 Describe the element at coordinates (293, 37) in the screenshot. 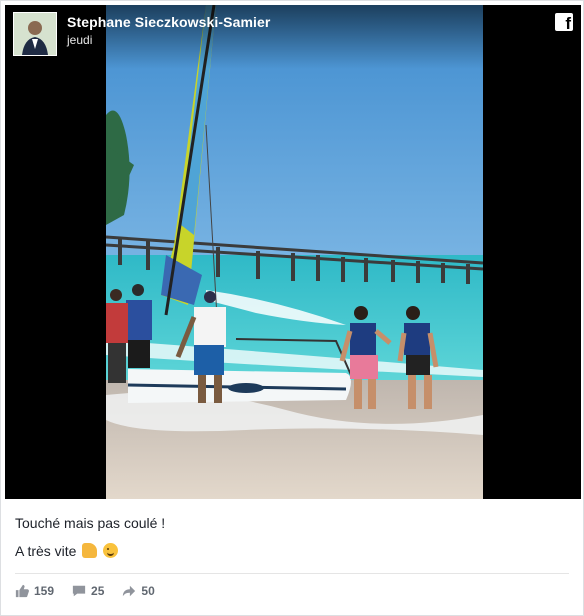

I see `post-header: Stephane Sieczkowski-Samier jeudi f` at that location.